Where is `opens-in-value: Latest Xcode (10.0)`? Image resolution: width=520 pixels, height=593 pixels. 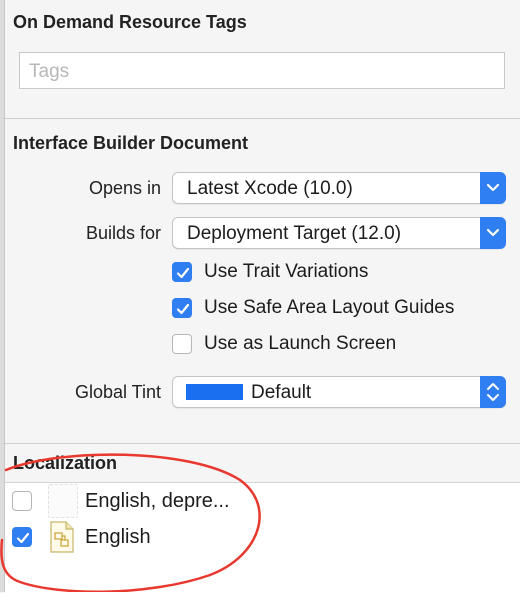 opens-in-value: Latest Xcode (10.0) is located at coordinates (270, 188).